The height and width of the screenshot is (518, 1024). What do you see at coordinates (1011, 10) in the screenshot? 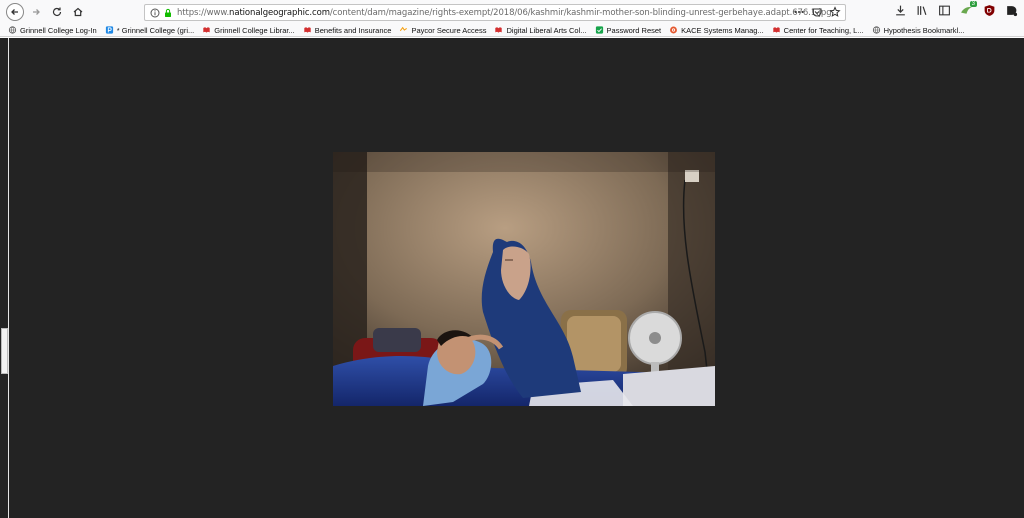
I see `profile-extension-icon` at bounding box center [1011, 10].